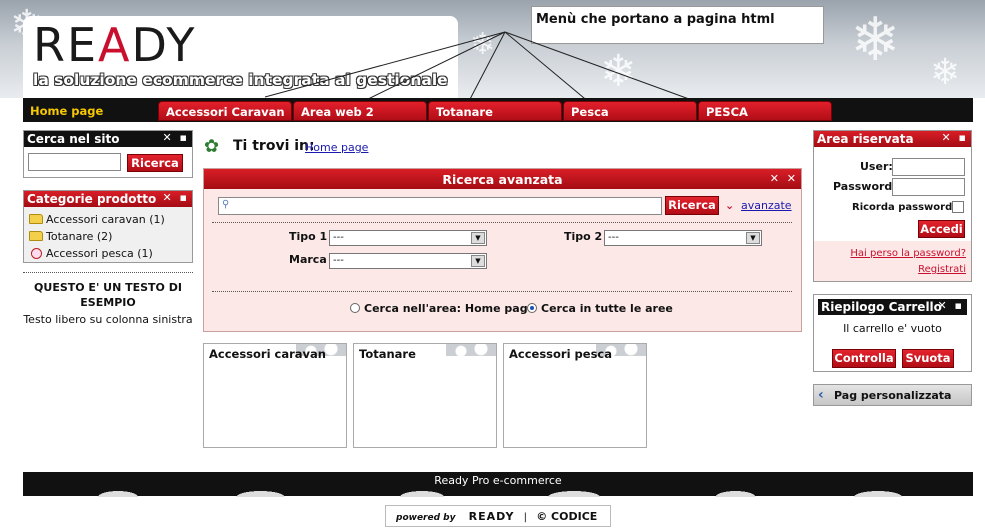  I want to click on cart-title-text: Riepilogo Carrello, so click(881, 307).